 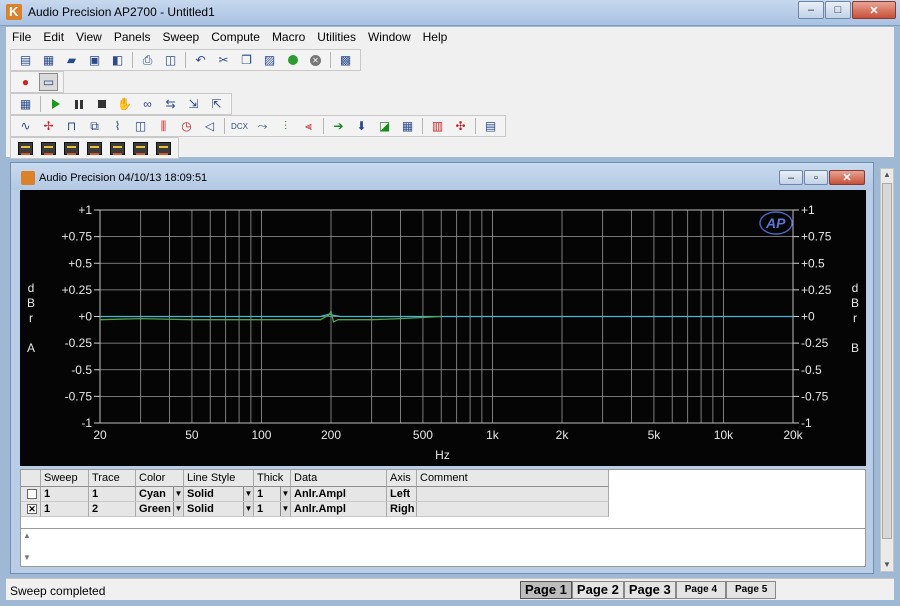 I want to click on menu-window: Window, so click(x=389, y=37).